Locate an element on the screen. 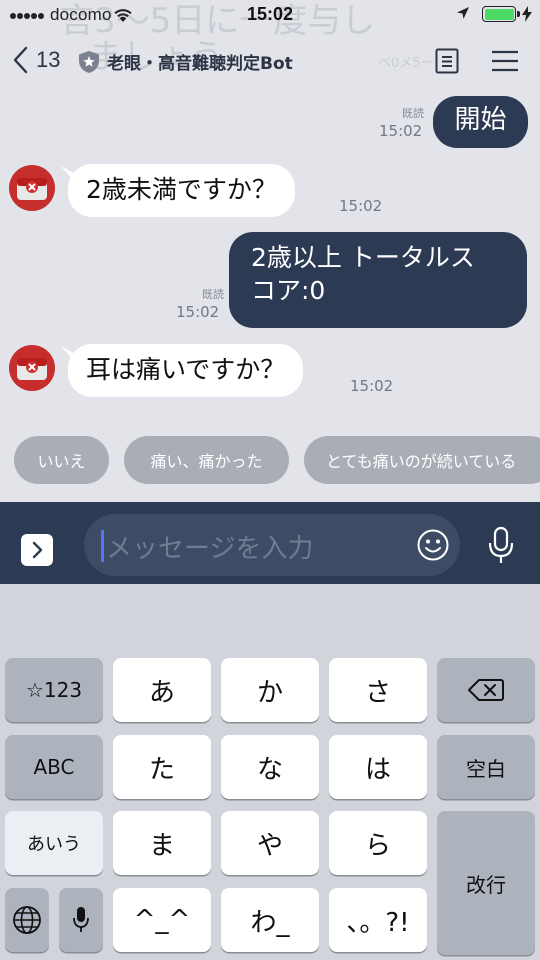 The image size is (540, 960). key-ya: や is located at coordinates (270, 843).